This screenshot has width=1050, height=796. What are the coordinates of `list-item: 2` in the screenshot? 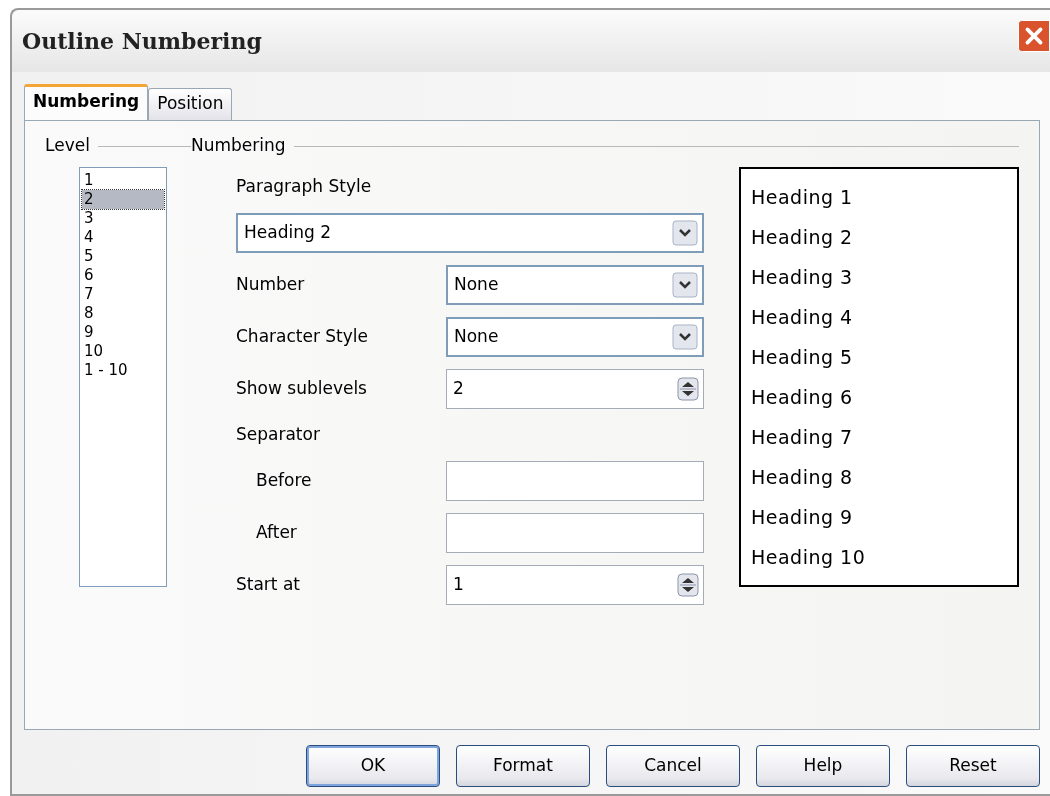 It's located at (123, 199).